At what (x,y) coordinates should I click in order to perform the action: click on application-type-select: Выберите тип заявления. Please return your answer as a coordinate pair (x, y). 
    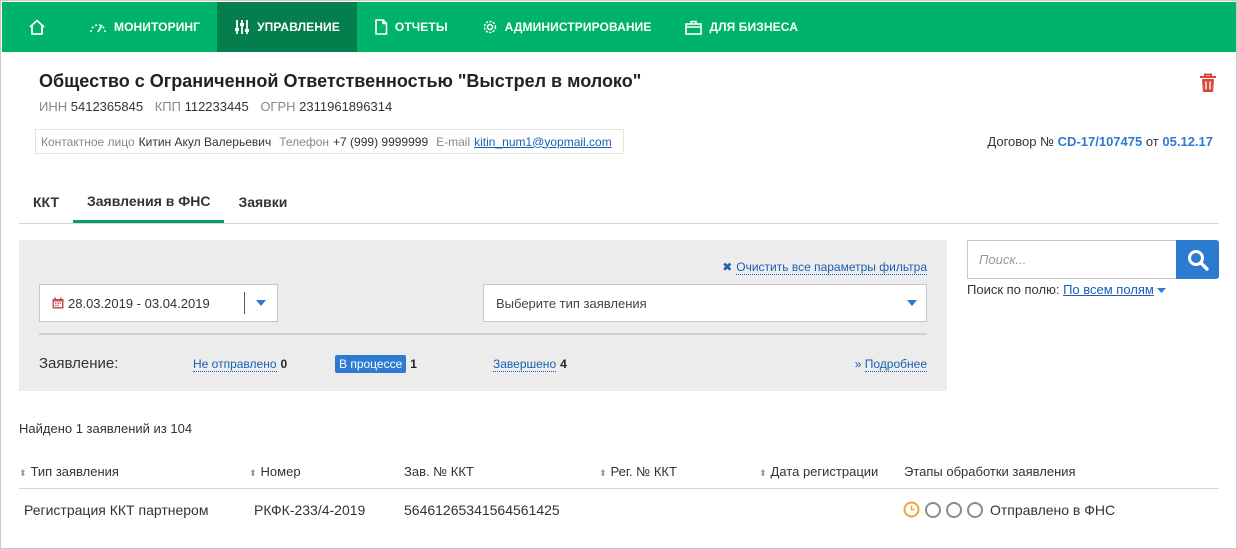
    Looking at the image, I should click on (705, 303).